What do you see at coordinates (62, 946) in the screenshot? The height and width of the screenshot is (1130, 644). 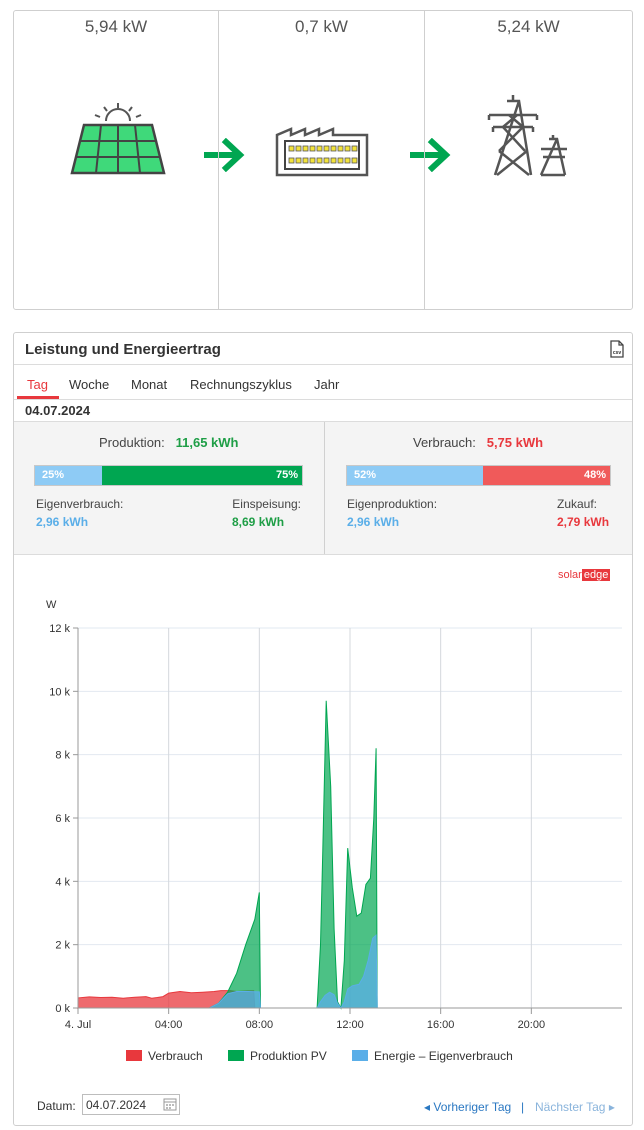 I see `y-tick-label: 2 k` at bounding box center [62, 946].